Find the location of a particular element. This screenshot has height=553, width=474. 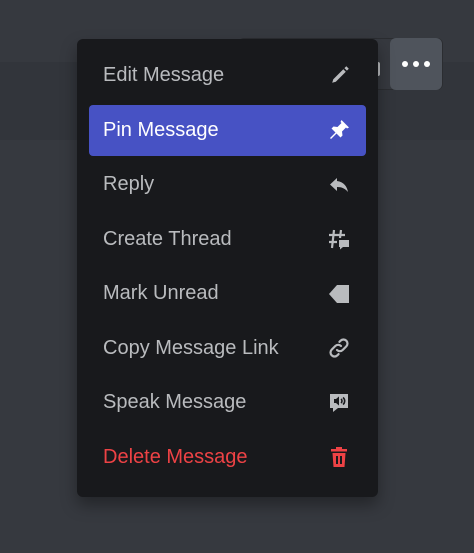

more-options-button is located at coordinates (416, 64).